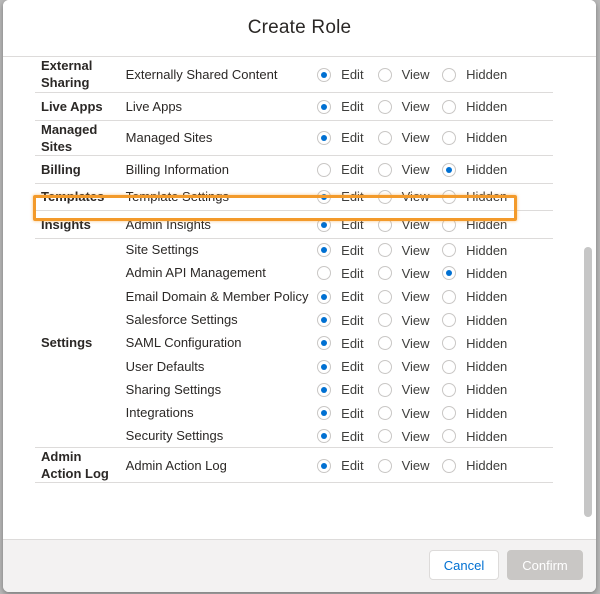  I want to click on scrollbar-thumb, so click(588, 382).